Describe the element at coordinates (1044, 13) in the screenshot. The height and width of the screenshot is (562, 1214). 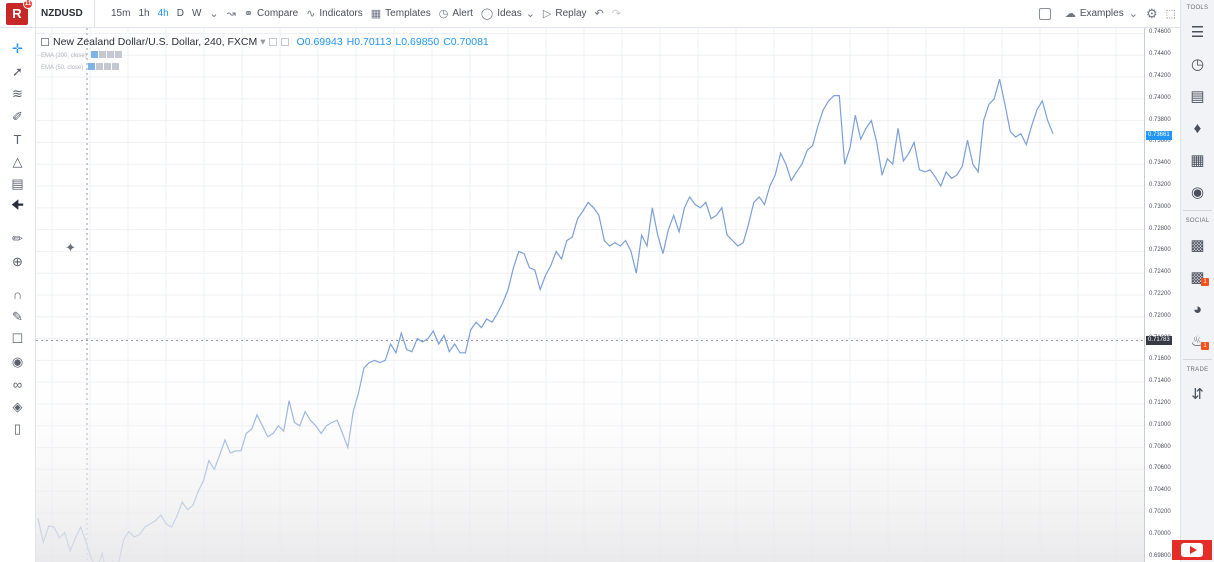
I see `fullscreen-checkbox` at that location.